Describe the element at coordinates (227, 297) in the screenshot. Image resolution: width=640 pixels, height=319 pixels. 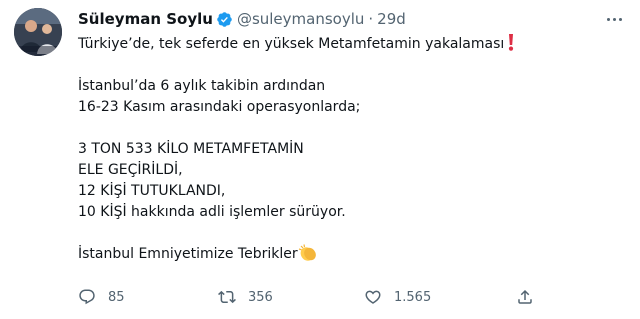
I see `retweet-icon` at that location.